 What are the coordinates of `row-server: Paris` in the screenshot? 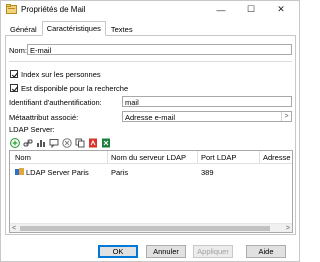 It's located at (120, 172).